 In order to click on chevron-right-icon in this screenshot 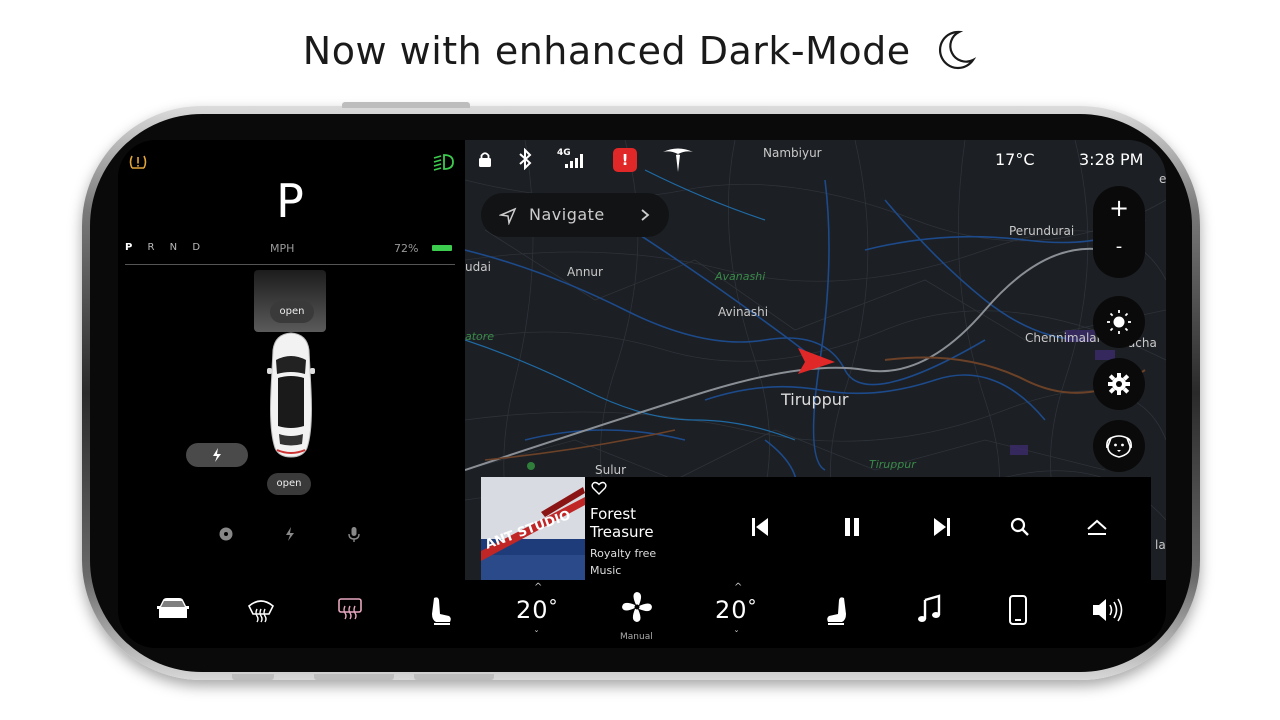, I will do `click(645, 215)`.